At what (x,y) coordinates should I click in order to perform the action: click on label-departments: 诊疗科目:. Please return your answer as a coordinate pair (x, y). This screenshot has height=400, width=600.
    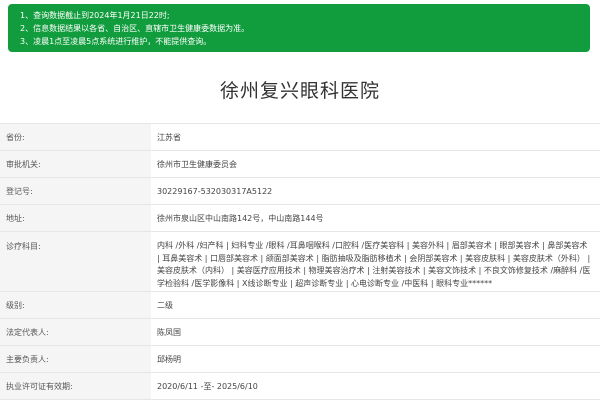
    Looking at the image, I should click on (75, 261).